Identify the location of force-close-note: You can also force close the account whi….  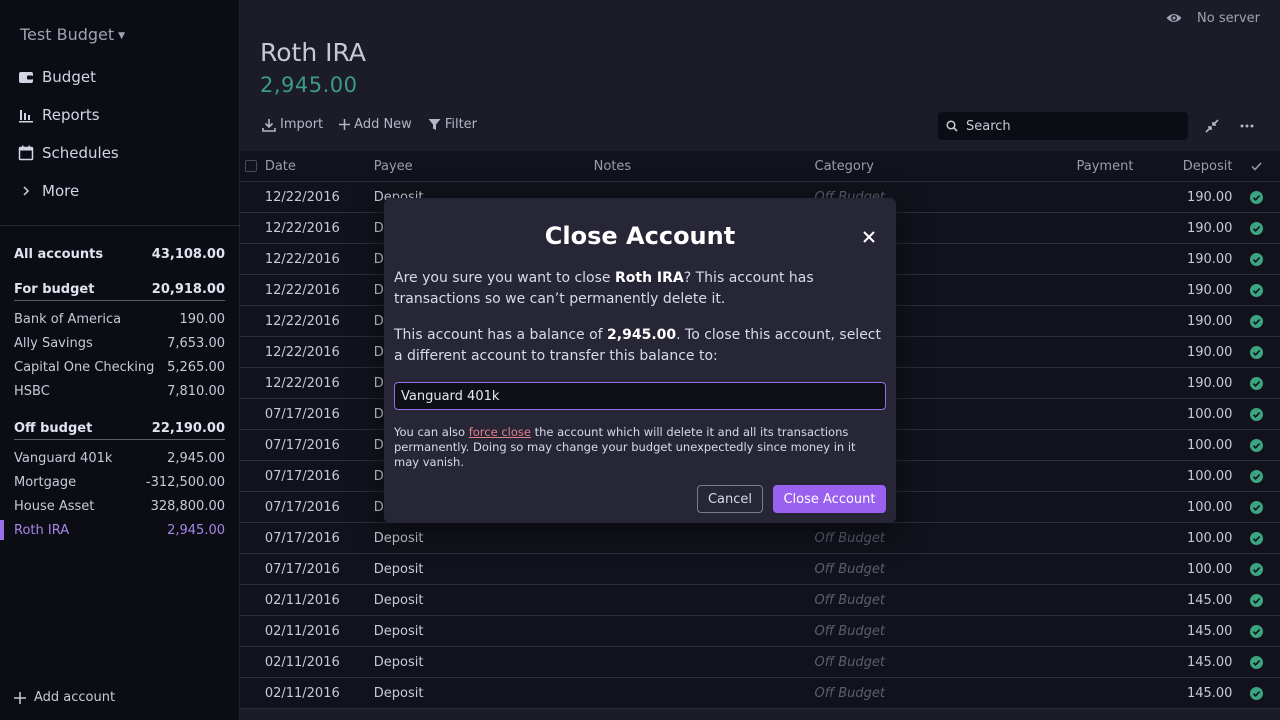
(635, 447).